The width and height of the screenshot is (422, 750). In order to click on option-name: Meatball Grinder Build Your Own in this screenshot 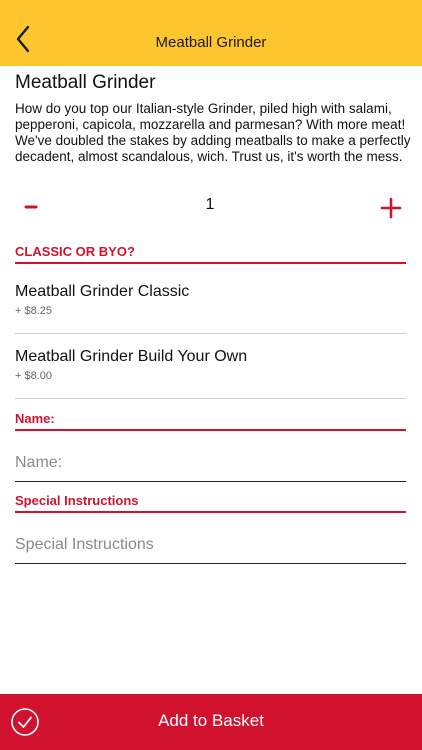, I will do `click(131, 356)`.